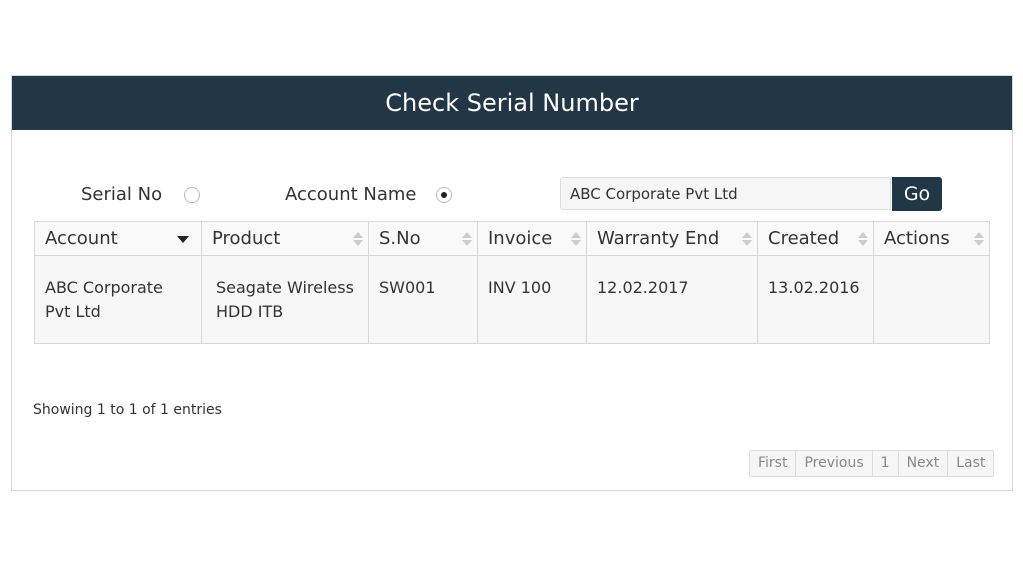  What do you see at coordinates (122, 194) in the screenshot?
I see `serial-no-label: Serial No` at bounding box center [122, 194].